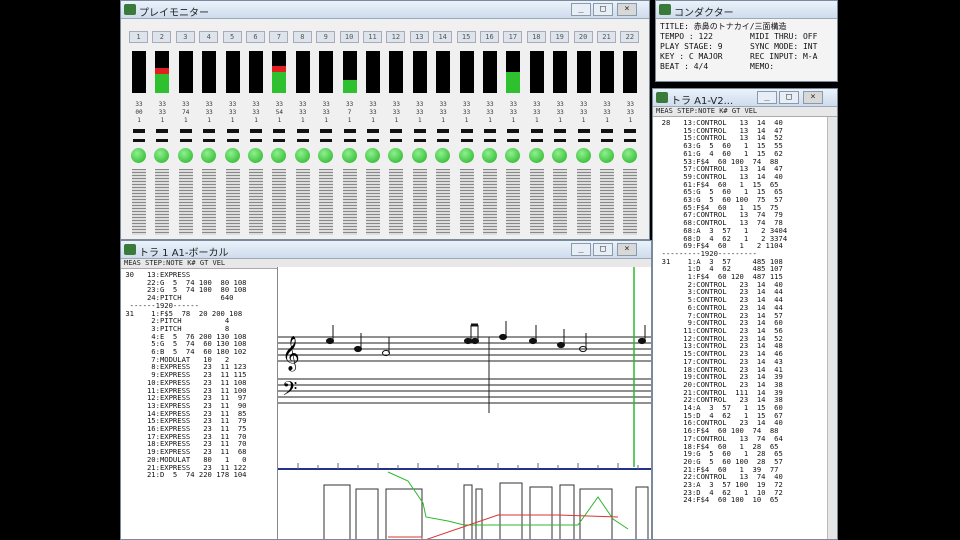  Describe the element at coordinates (832, 328) in the screenshot. I see `vertical-scrollbar` at that location.